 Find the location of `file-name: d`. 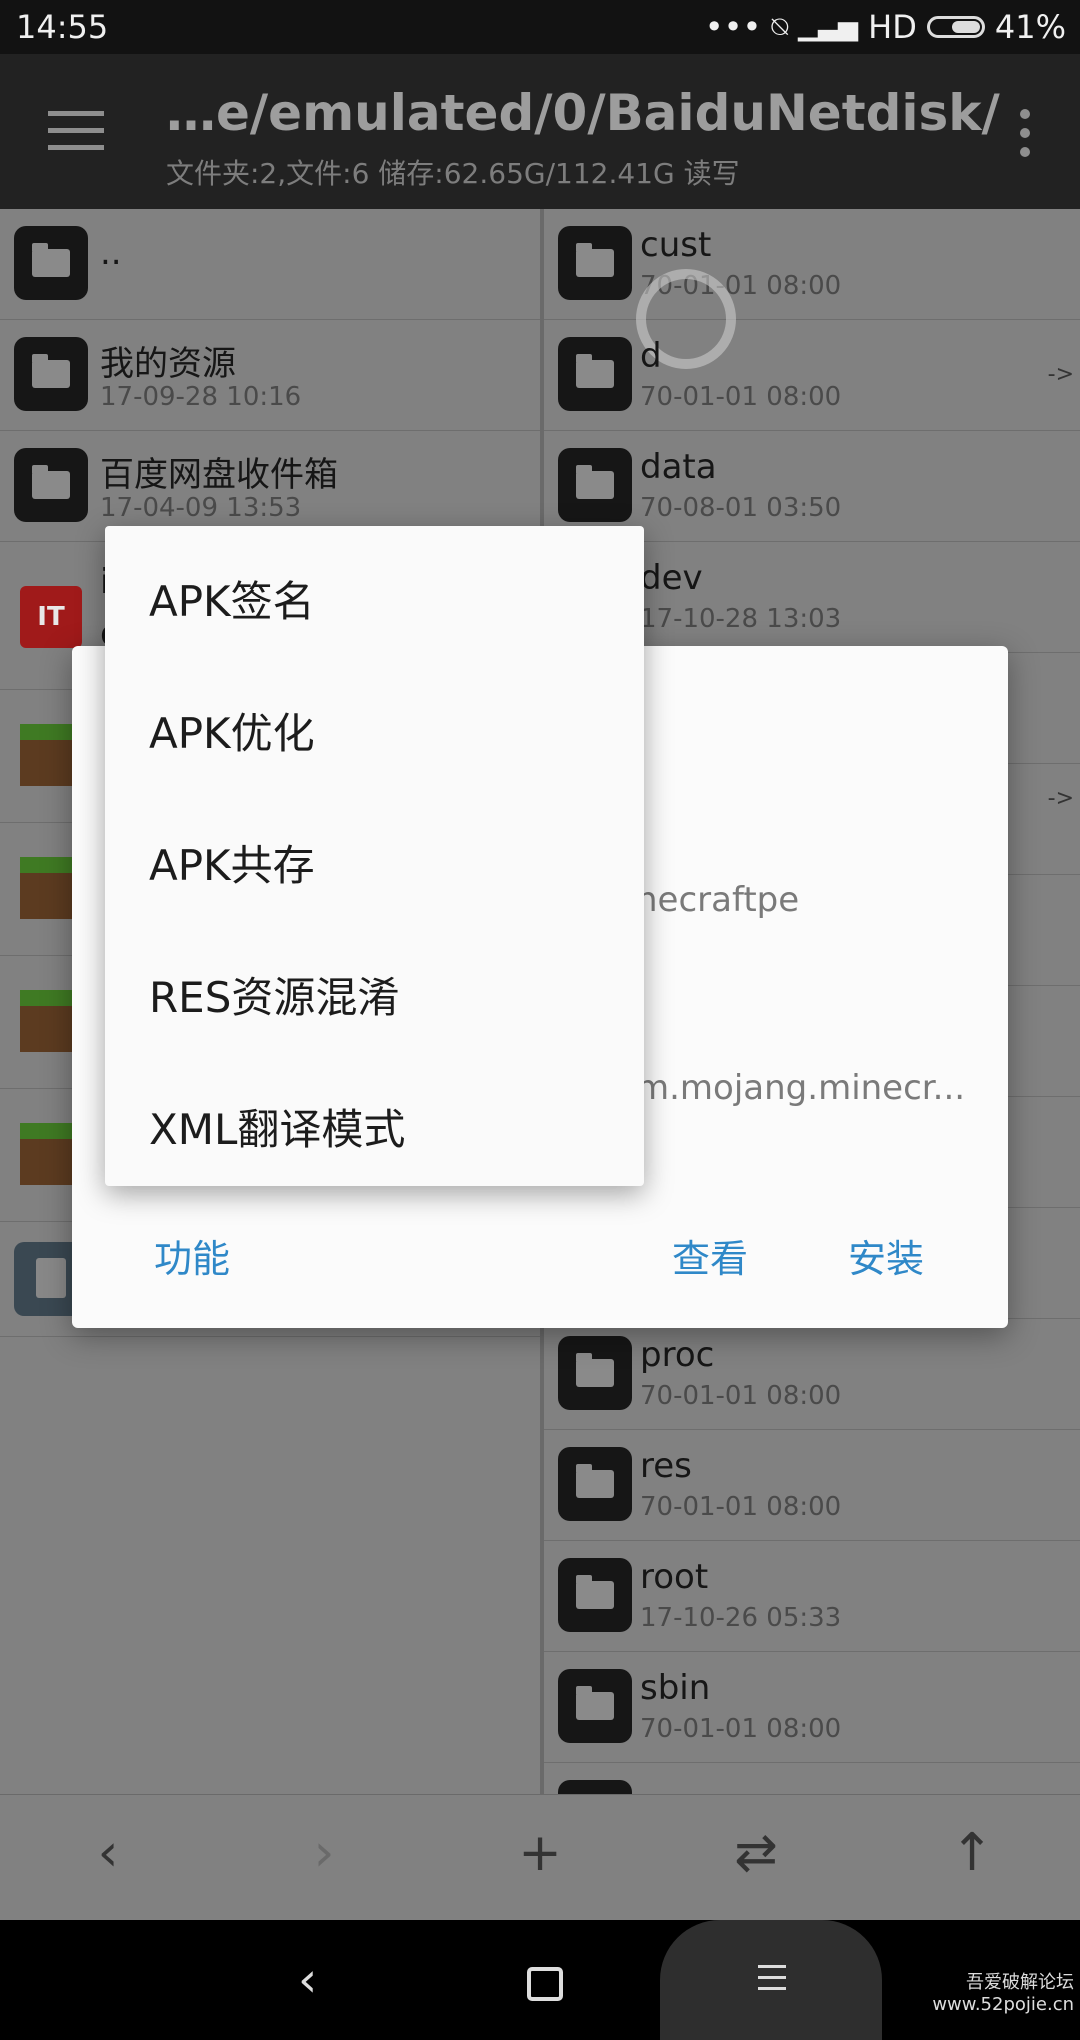

file-name: d is located at coordinates (651, 356).